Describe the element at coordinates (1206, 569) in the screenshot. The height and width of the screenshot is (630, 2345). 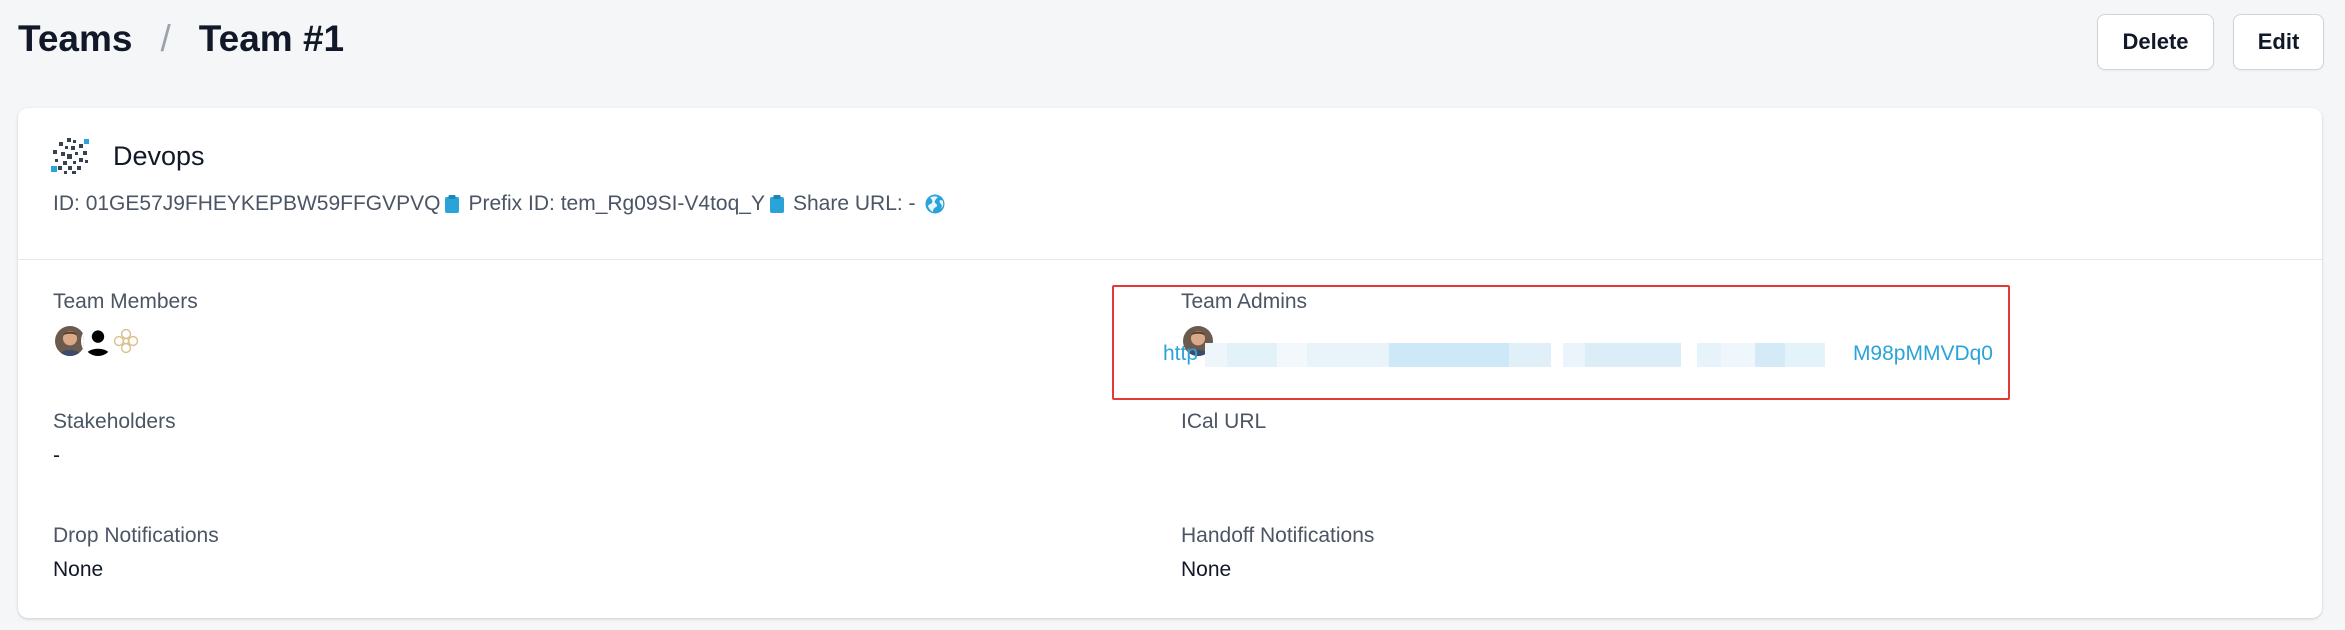
I see `handoff-notifications-value: None` at that location.